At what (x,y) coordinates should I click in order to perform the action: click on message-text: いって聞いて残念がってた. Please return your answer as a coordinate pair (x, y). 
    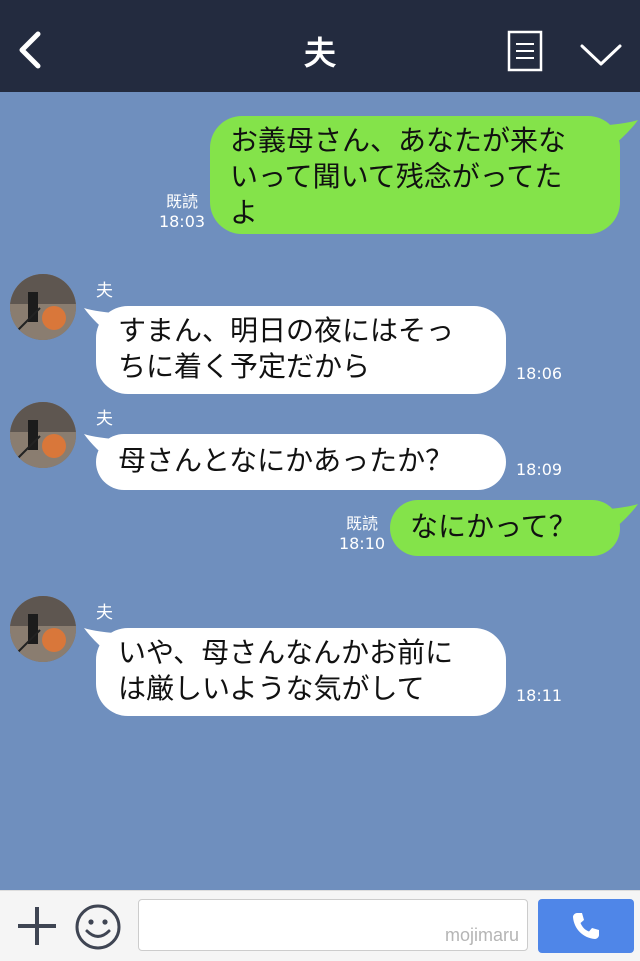
    Looking at the image, I should click on (396, 176).